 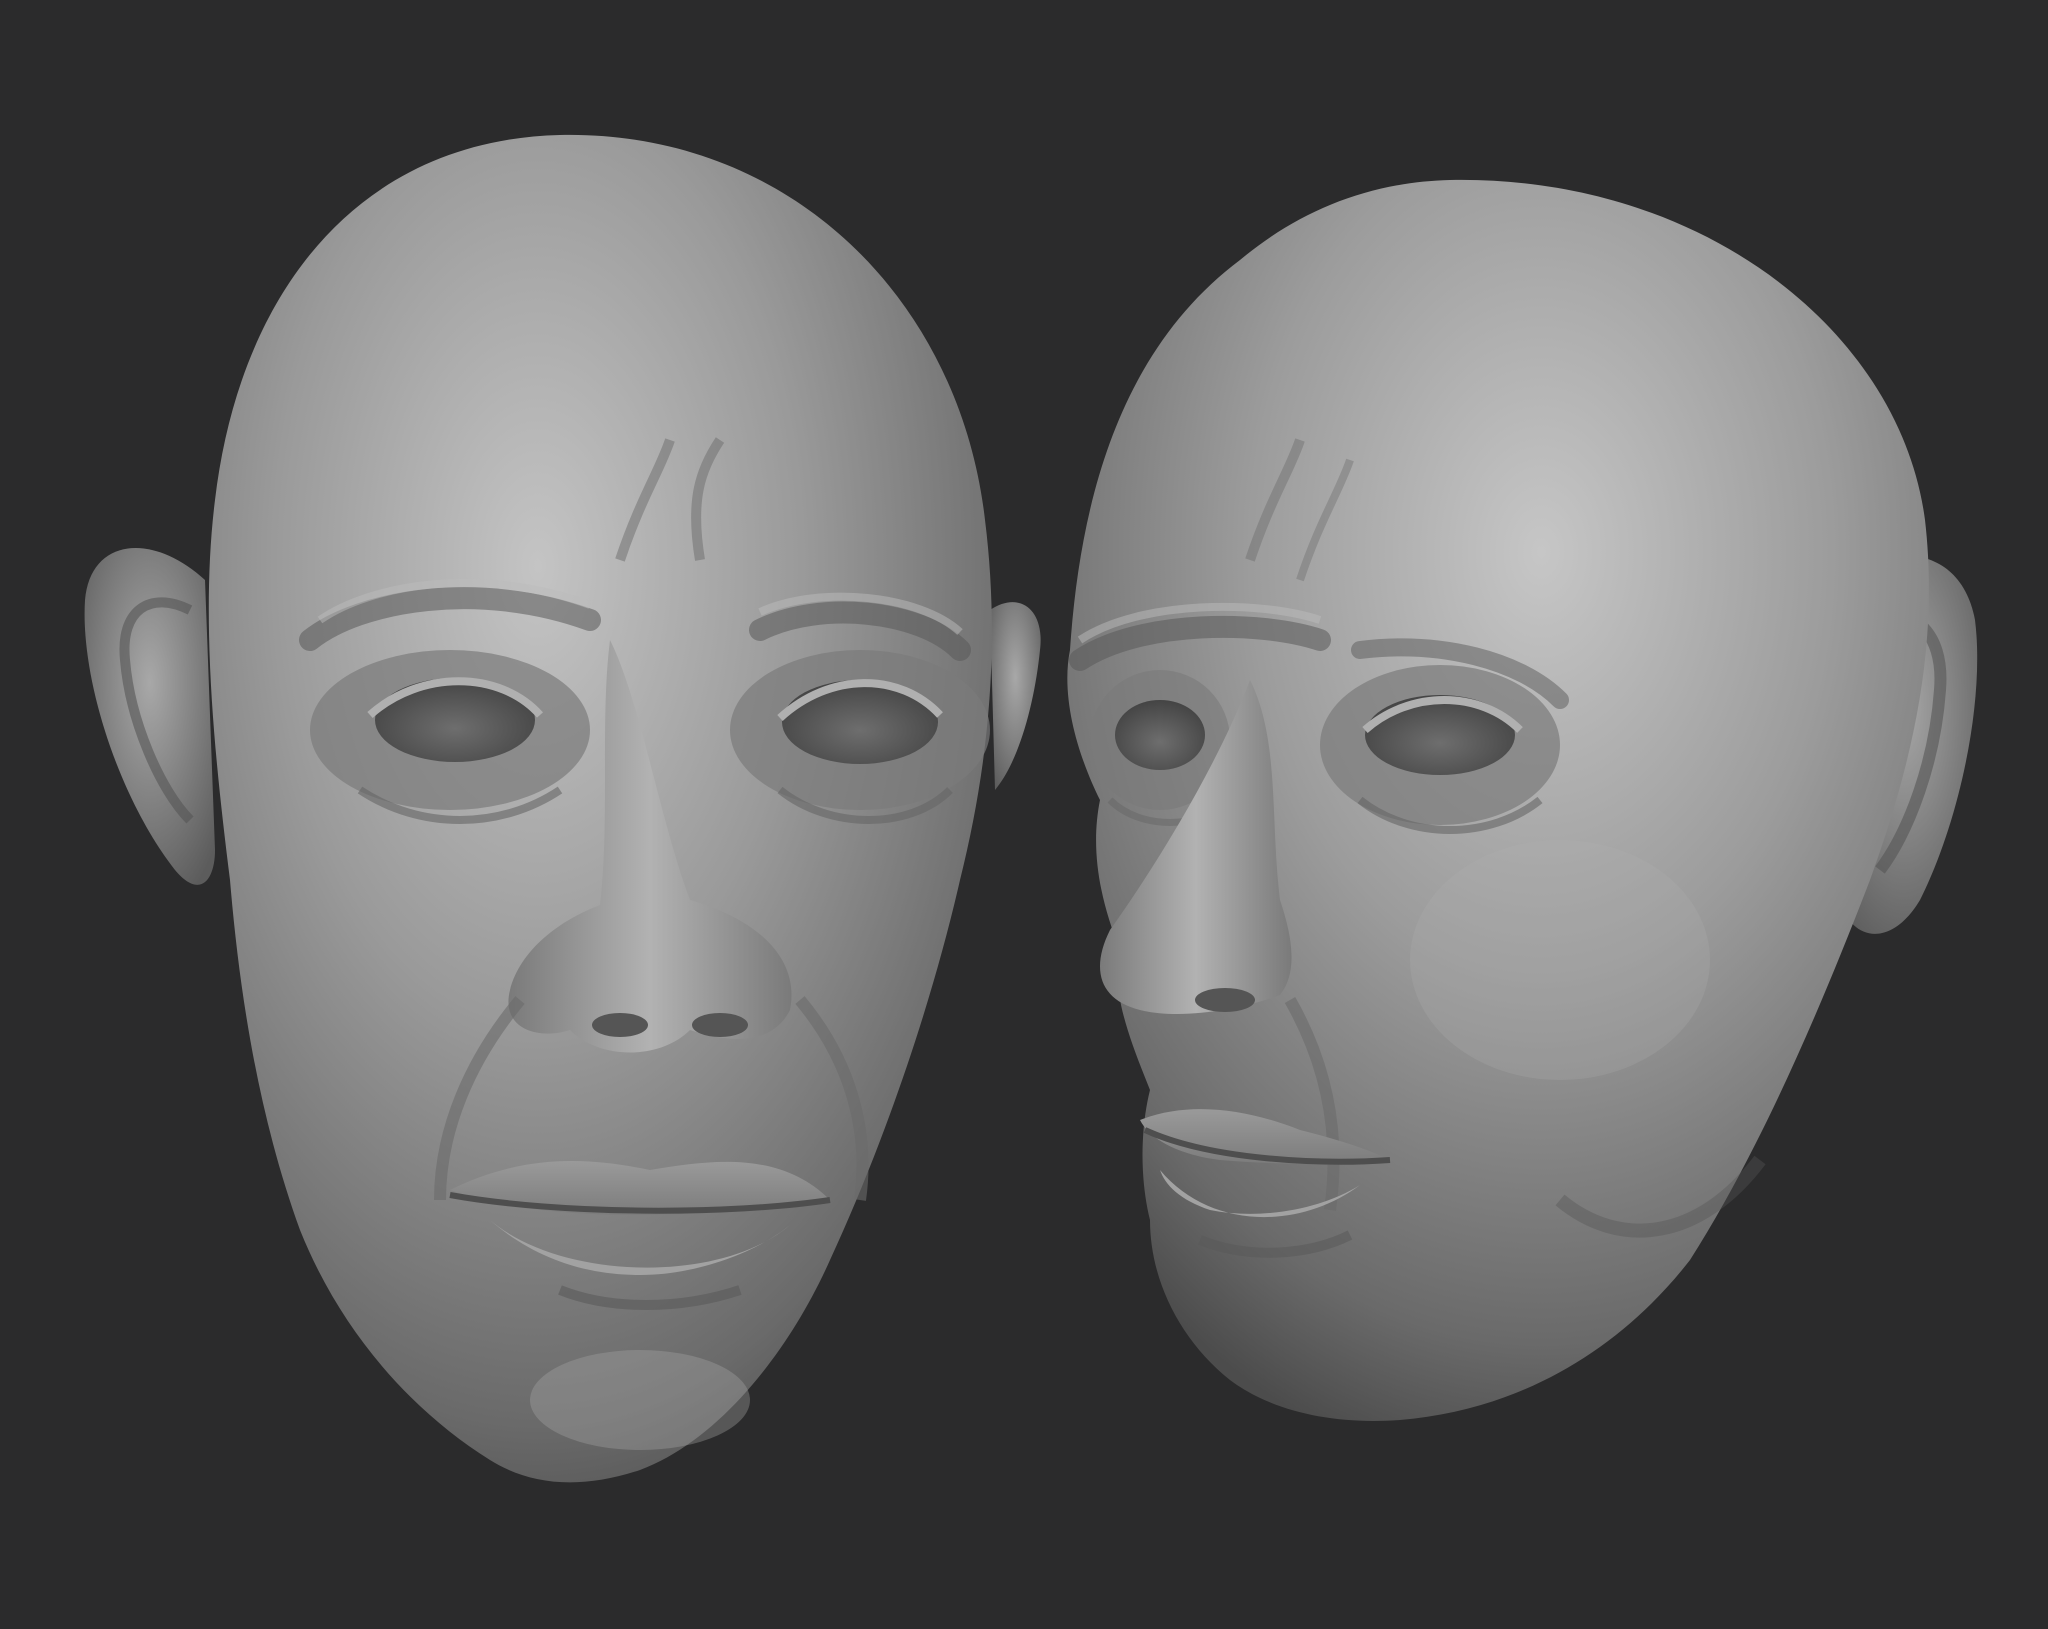 I want to click on left-ear, so click(x=150, y=716).